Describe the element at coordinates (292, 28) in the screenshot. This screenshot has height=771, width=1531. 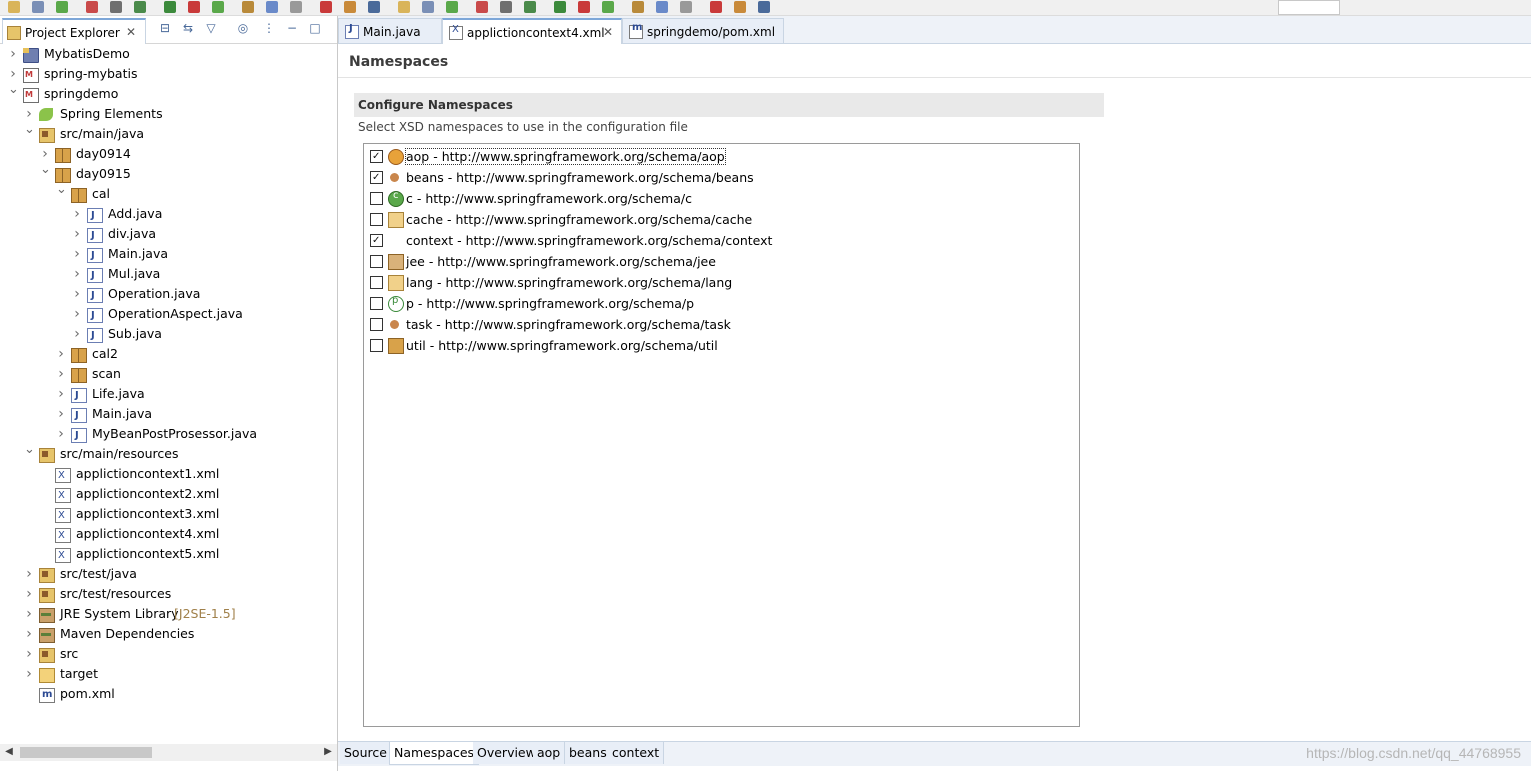
I see `minimize-icon: −` at that location.